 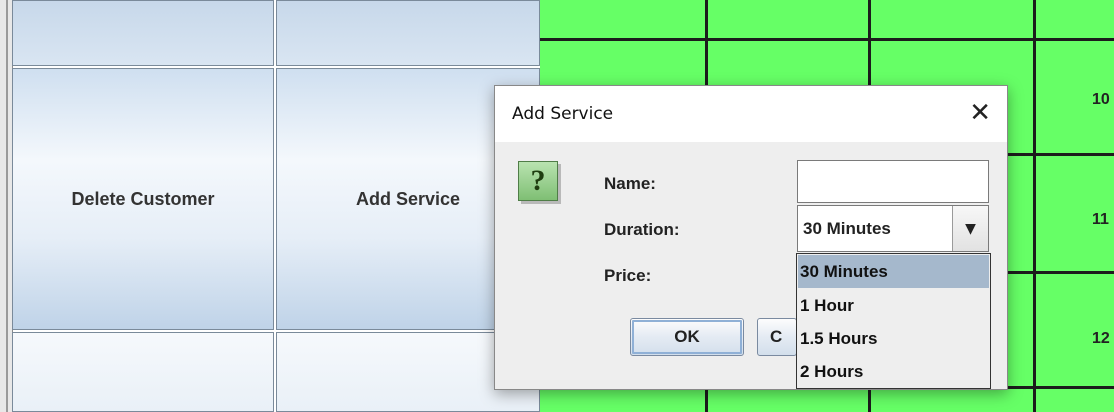 I want to click on dialog-titlebar: Add Service ✕, so click(x=751, y=114).